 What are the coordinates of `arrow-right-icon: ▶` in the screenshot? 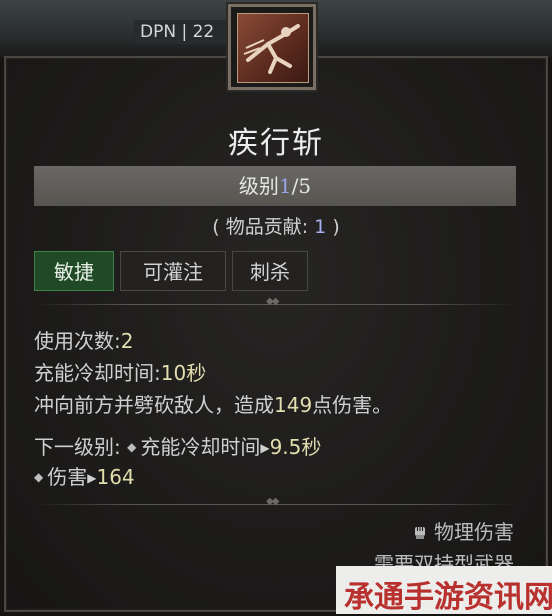 It's located at (265, 448).